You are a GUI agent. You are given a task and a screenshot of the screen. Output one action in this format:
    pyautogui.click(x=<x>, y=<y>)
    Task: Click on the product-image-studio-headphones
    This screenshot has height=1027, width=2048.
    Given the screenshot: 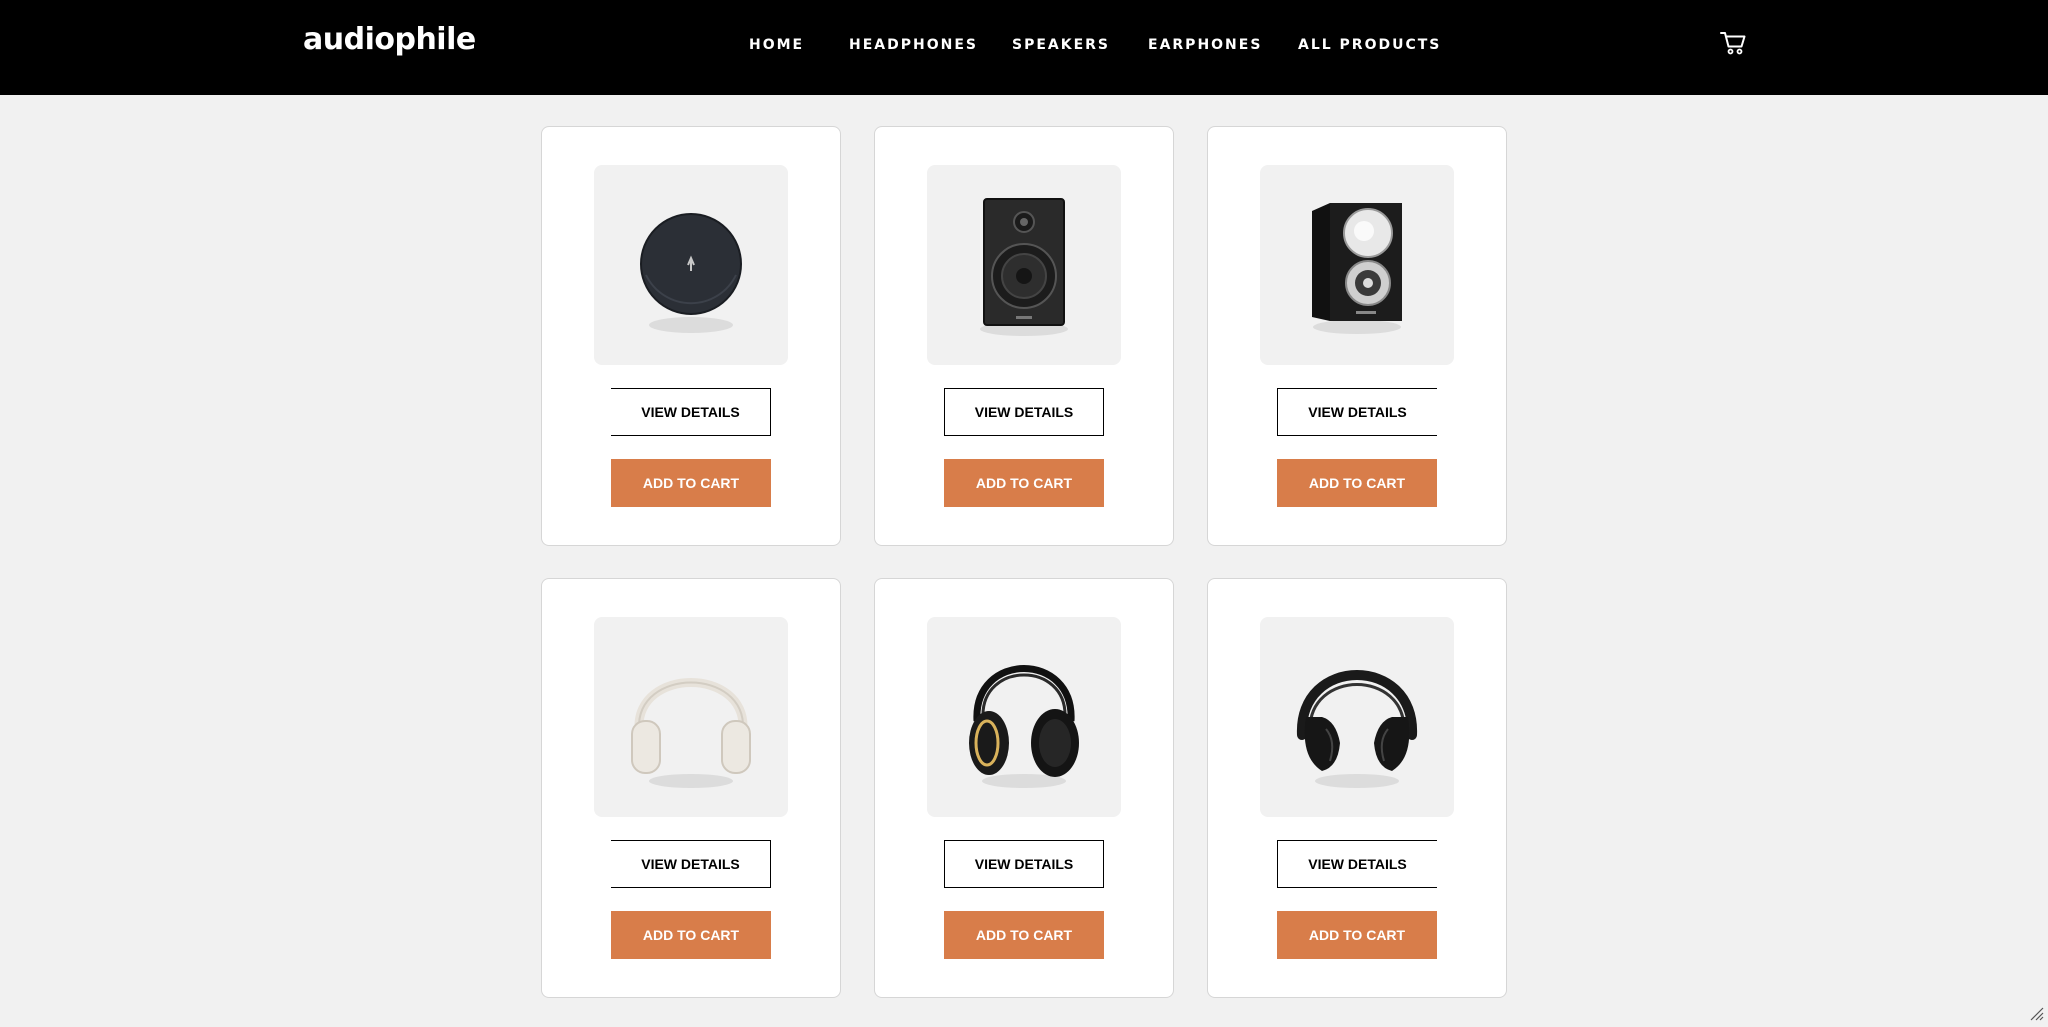 What is the action you would take?
    pyautogui.click(x=1024, y=717)
    